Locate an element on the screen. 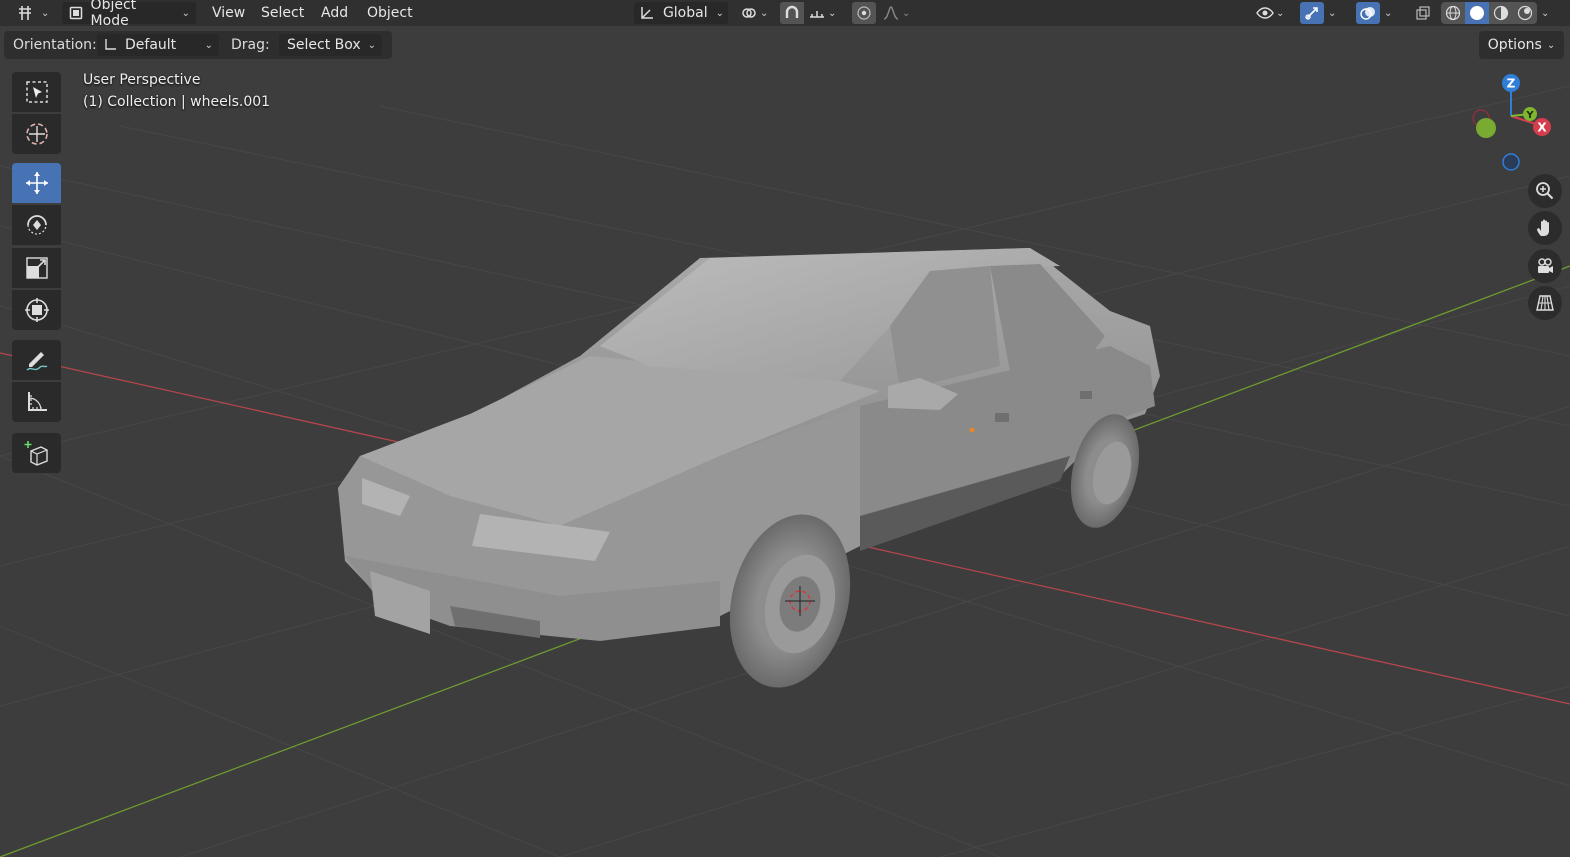 The image size is (1570, 857). perspective-toggle-button is located at coordinates (1545, 303).